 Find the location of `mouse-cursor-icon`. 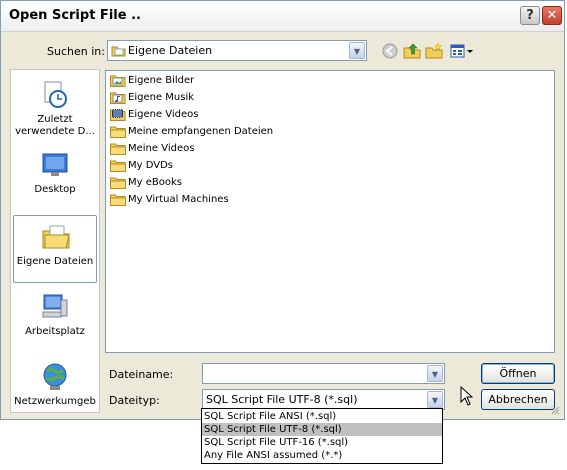

mouse-cursor-icon is located at coordinates (467, 396).